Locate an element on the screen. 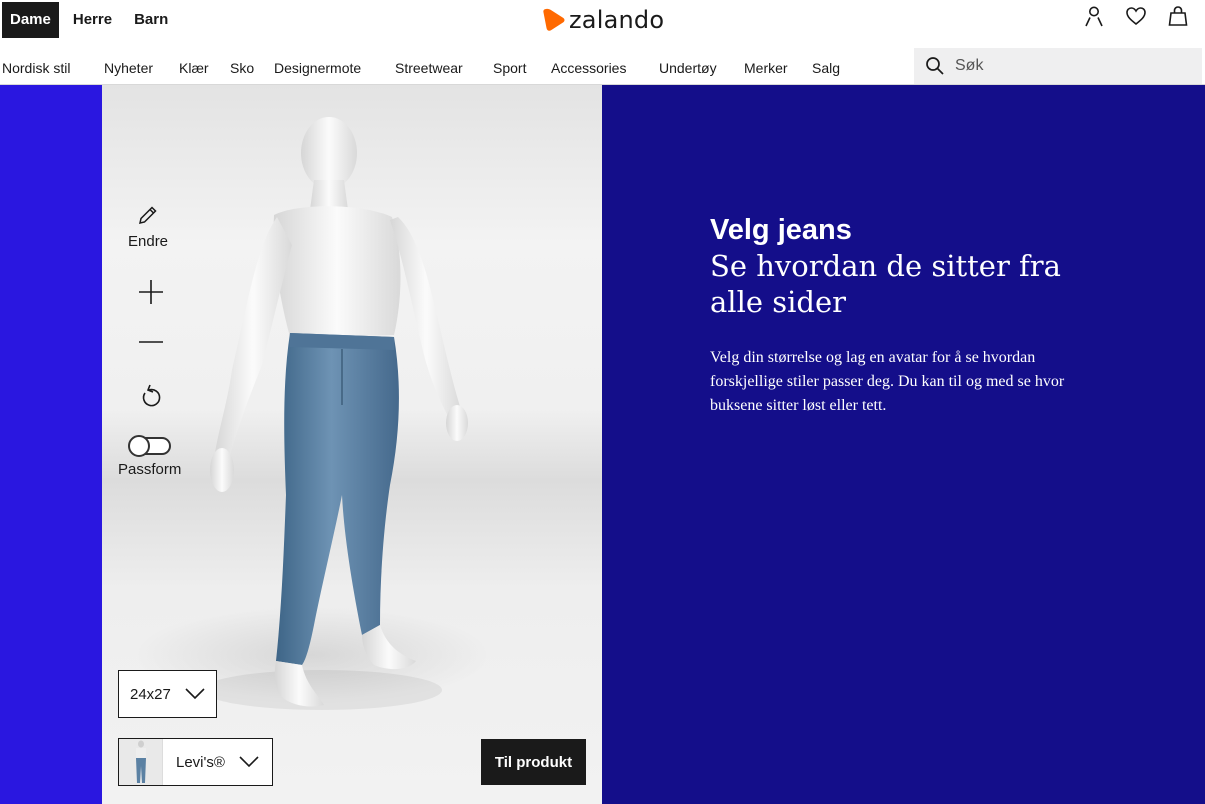 This screenshot has width=1205, height=804. brand-name: zalando is located at coordinates (617, 20).